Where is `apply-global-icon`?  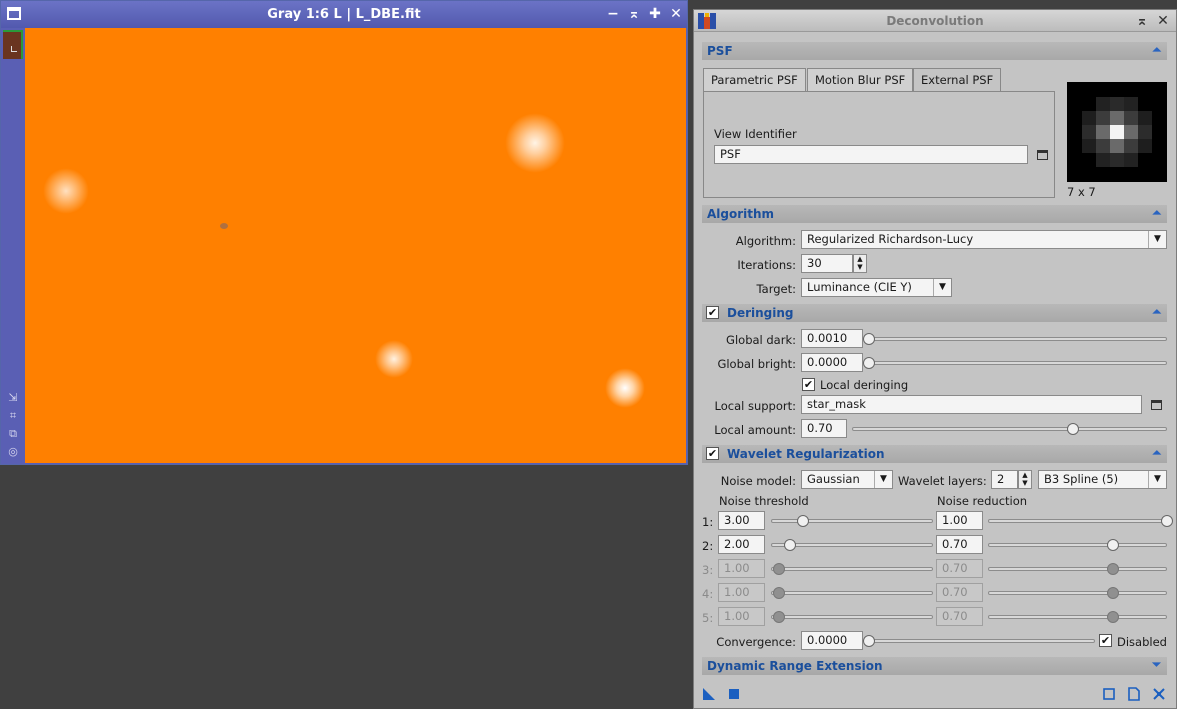 apply-global-icon is located at coordinates (734, 694).